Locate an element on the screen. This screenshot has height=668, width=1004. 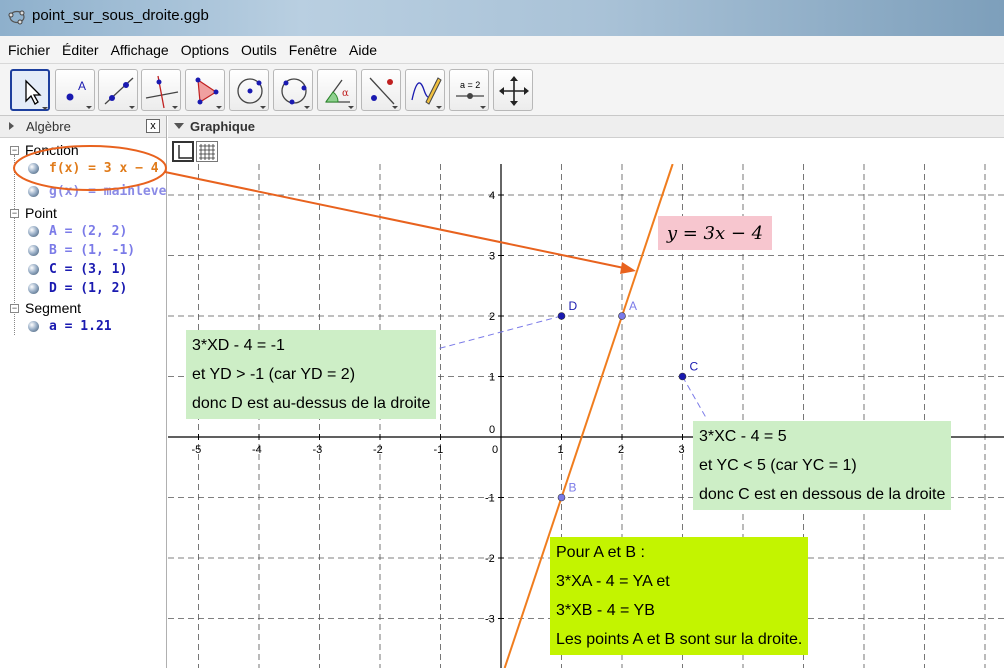
category-segment: − Segment is located at coordinates (45, 308).